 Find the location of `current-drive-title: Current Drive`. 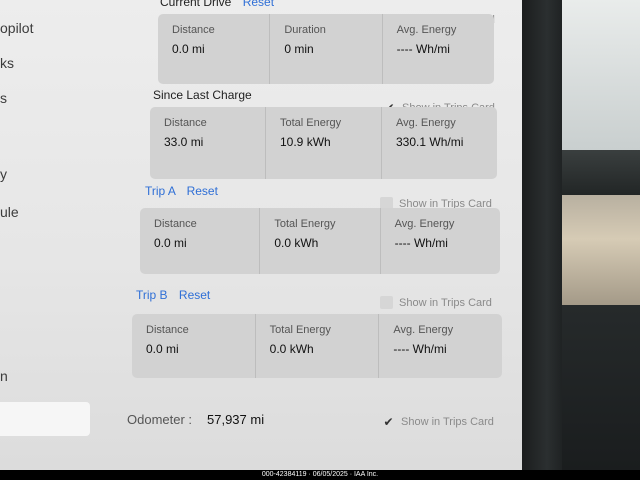

current-drive-title: Current Drive is located at coordinates (196, 4).